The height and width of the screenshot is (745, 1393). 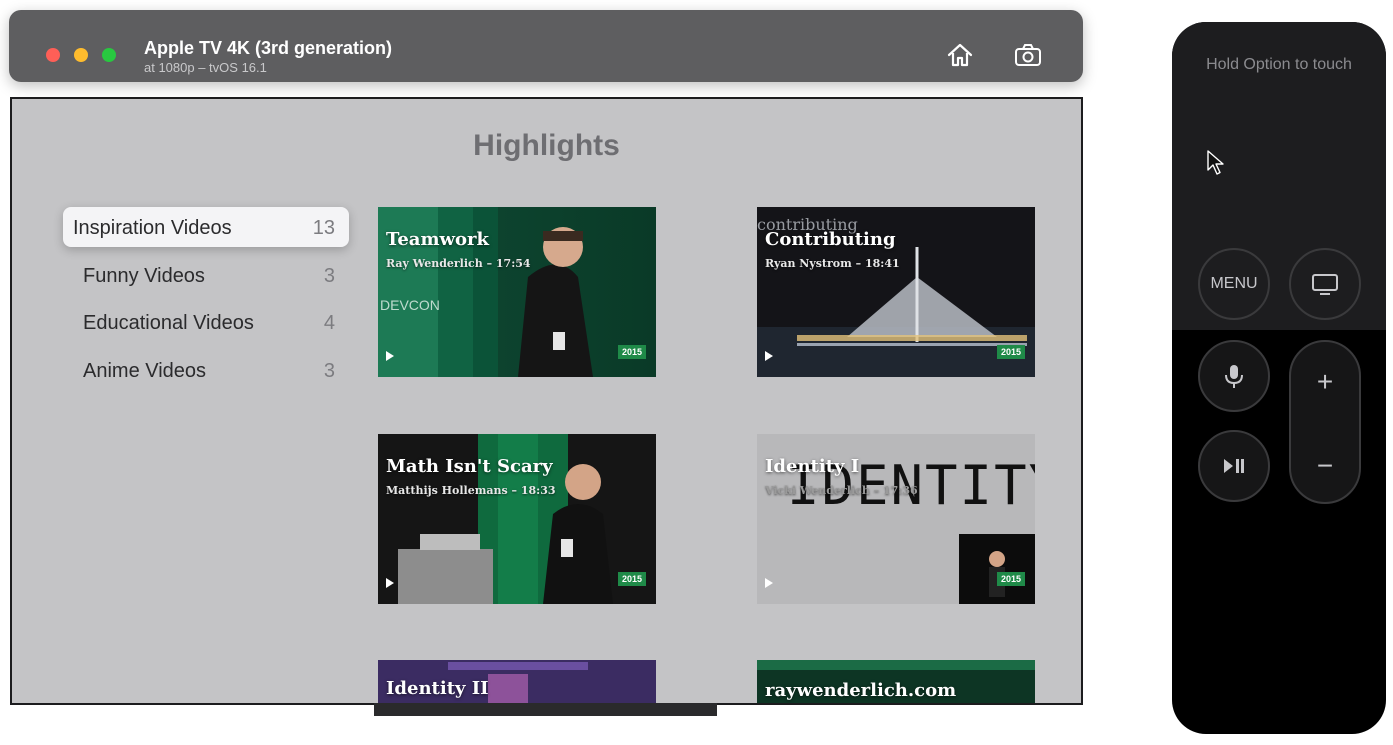 What do you see at coordinates (1028, 55) in the screenshot?
I see `screenshot-icon` at bounding box center [1028, 55].